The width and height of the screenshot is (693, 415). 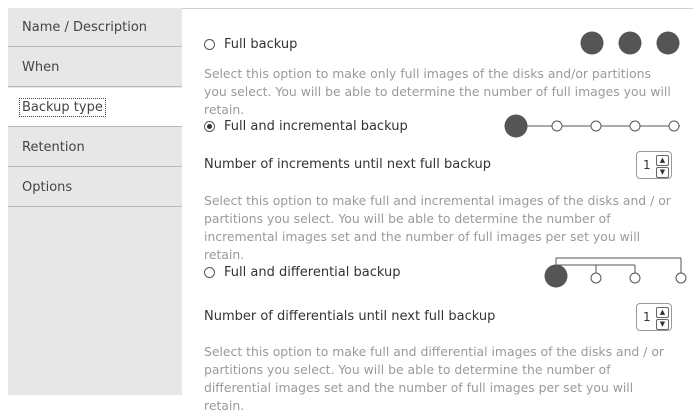 I want to click on sidebar-item-name-description: Name / Description, so click(x=95, y=27).